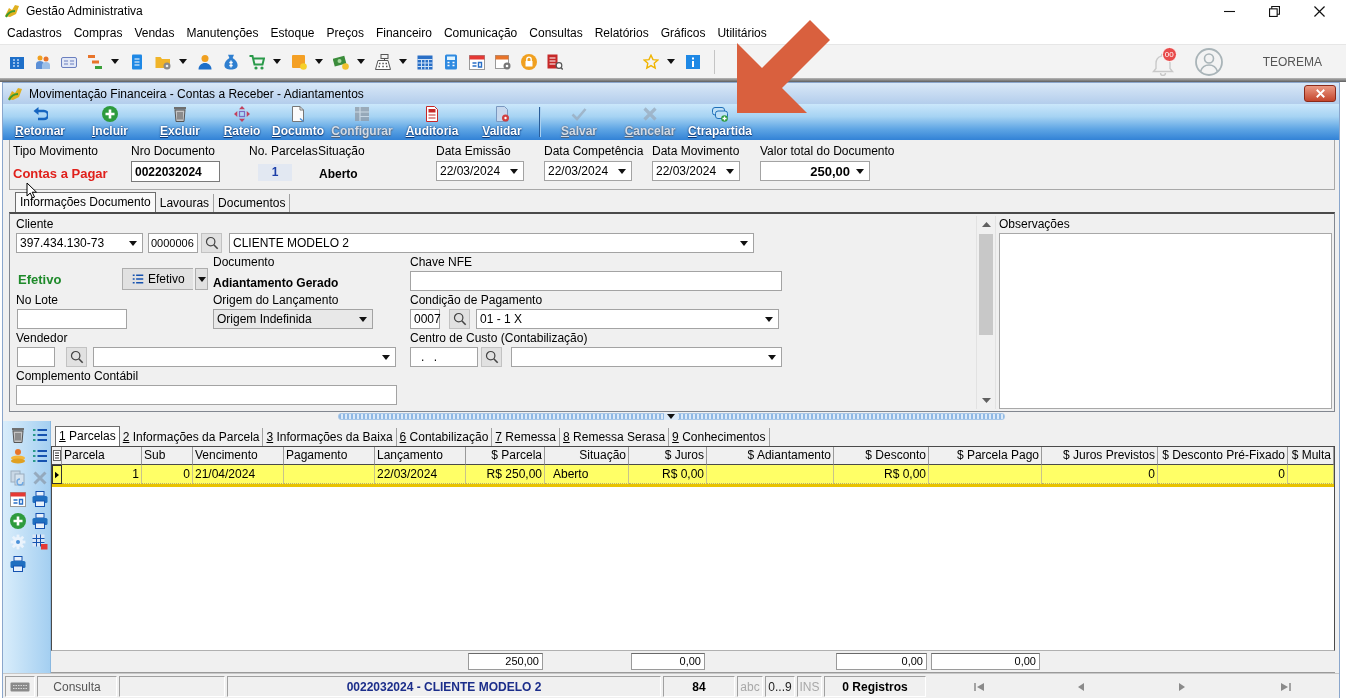  I want to click on column-header: $ Parcela Pago, so click(985, 456).